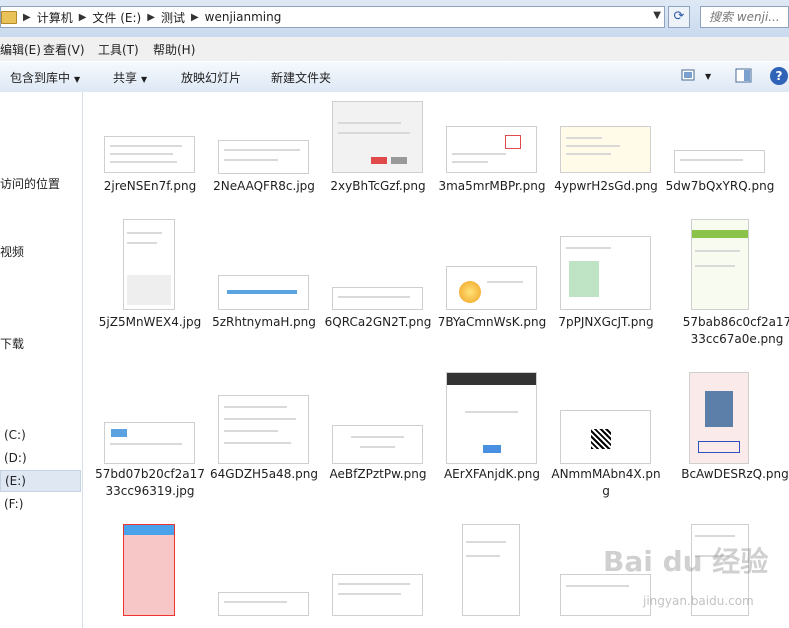  I want to click on refresh-button: ⟳, so click(679, 17).